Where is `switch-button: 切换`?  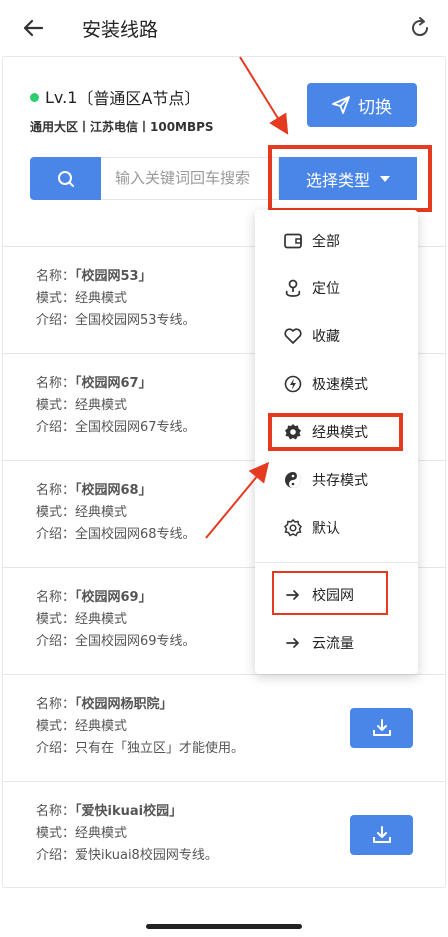
switch-button: 切换 is located at coordinates (362, 105).